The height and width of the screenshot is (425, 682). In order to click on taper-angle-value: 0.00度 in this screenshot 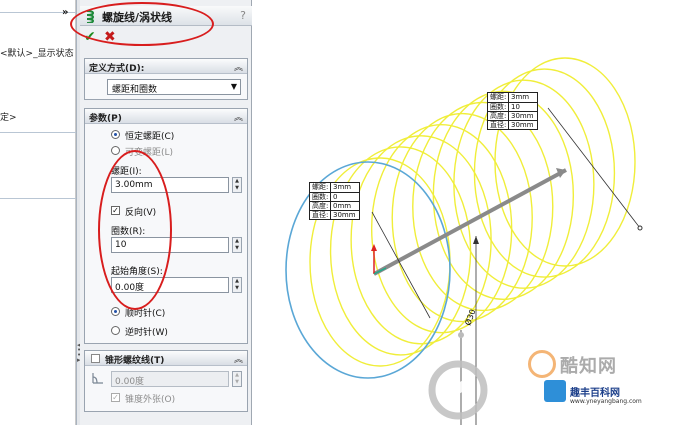, I will do `click(130, 382)`.